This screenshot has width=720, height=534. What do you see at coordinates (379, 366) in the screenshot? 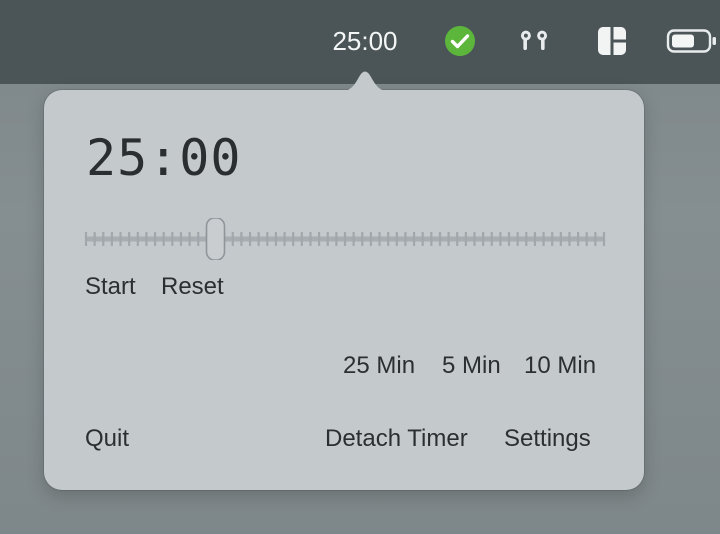
I see `preset-25-button: 25 Min` at bounding box center [379, 366].